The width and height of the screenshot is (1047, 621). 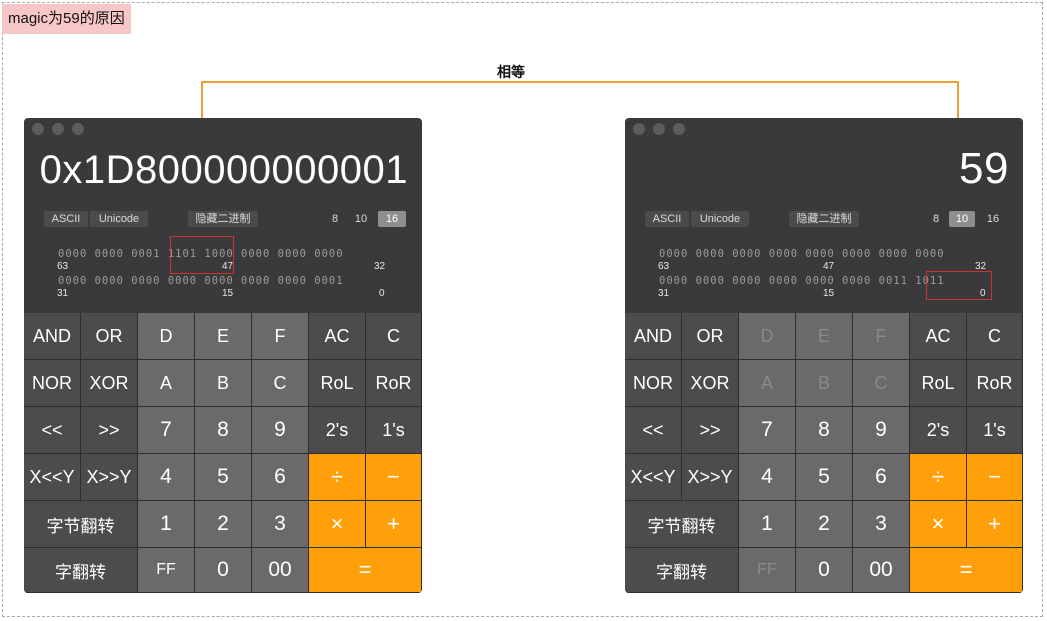 I want to click on bits-row-low: 0000 0000 0000 0000 0000 0000 0000 0001, so click(x=201, y=281).